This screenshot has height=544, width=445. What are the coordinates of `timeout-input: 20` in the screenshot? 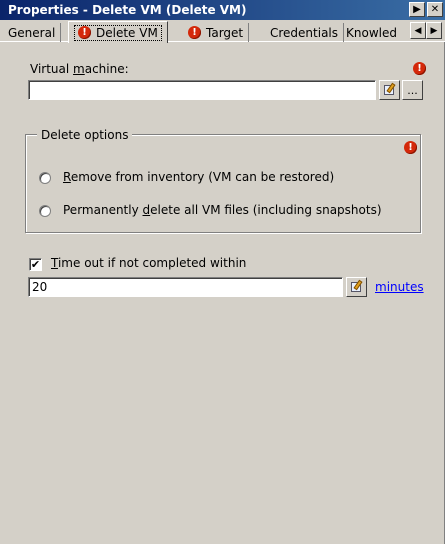 It's located at (185, 287).